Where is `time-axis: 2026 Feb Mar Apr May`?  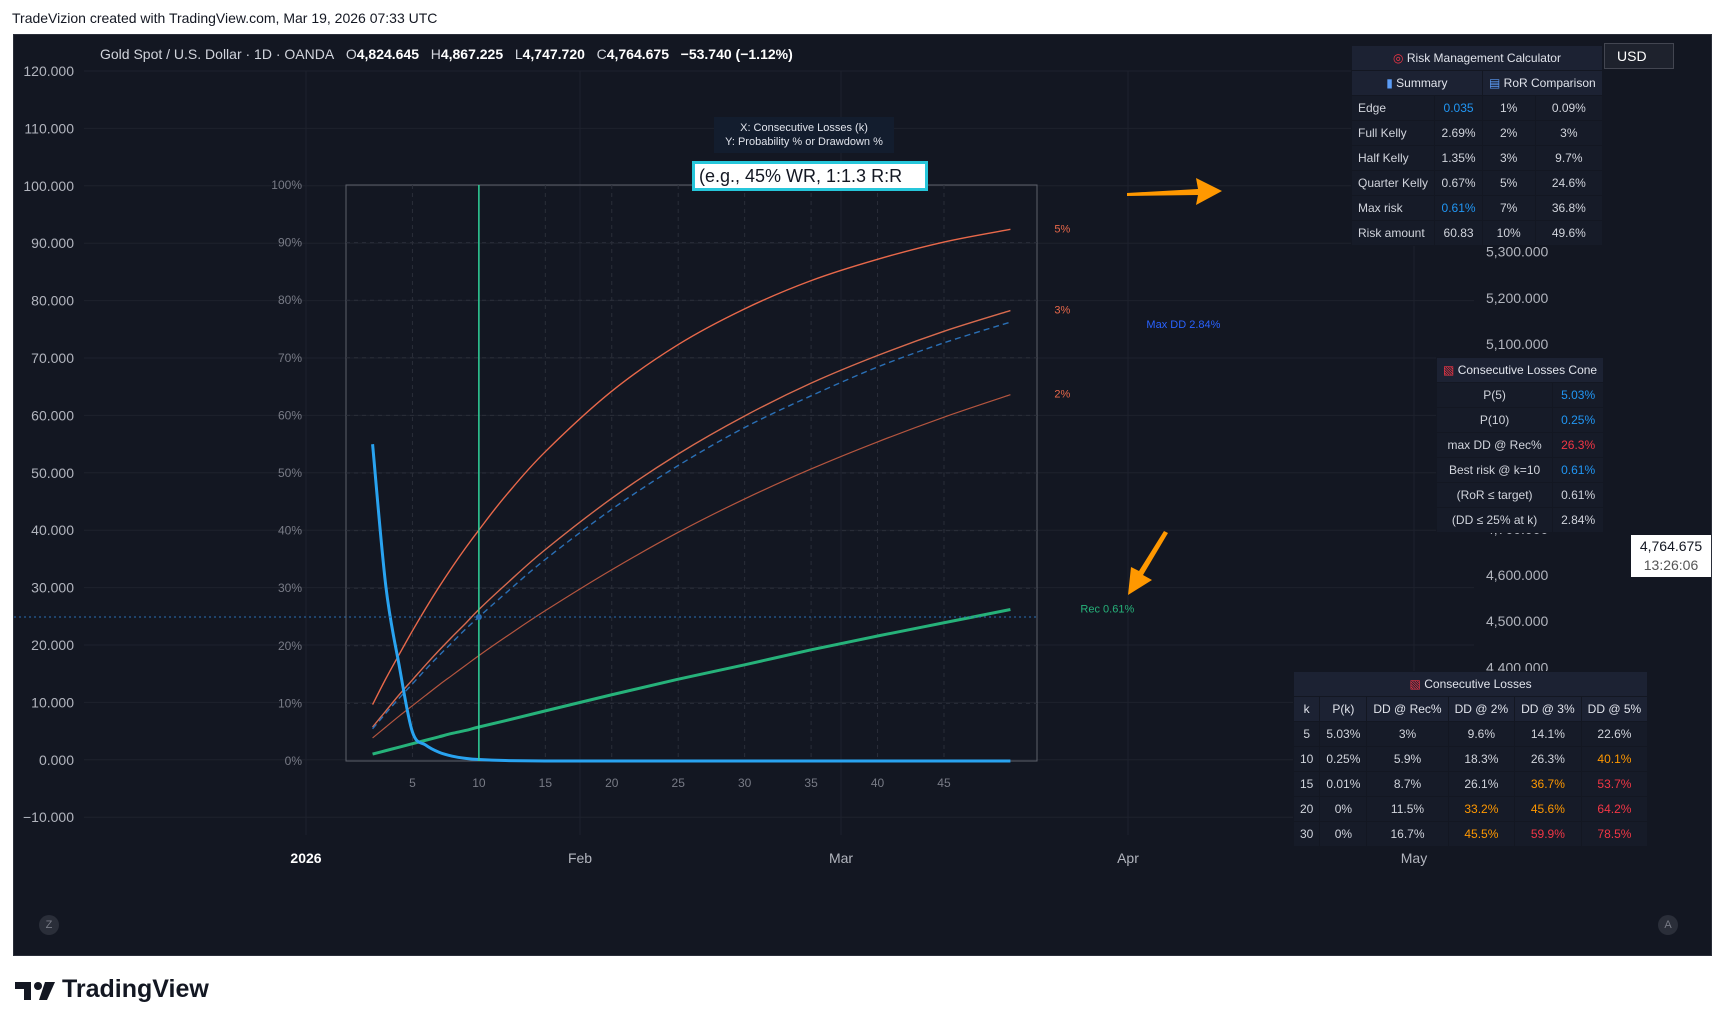
time-axis: 2026 Feb Mar Apr May is located at coordinates (858, 858).